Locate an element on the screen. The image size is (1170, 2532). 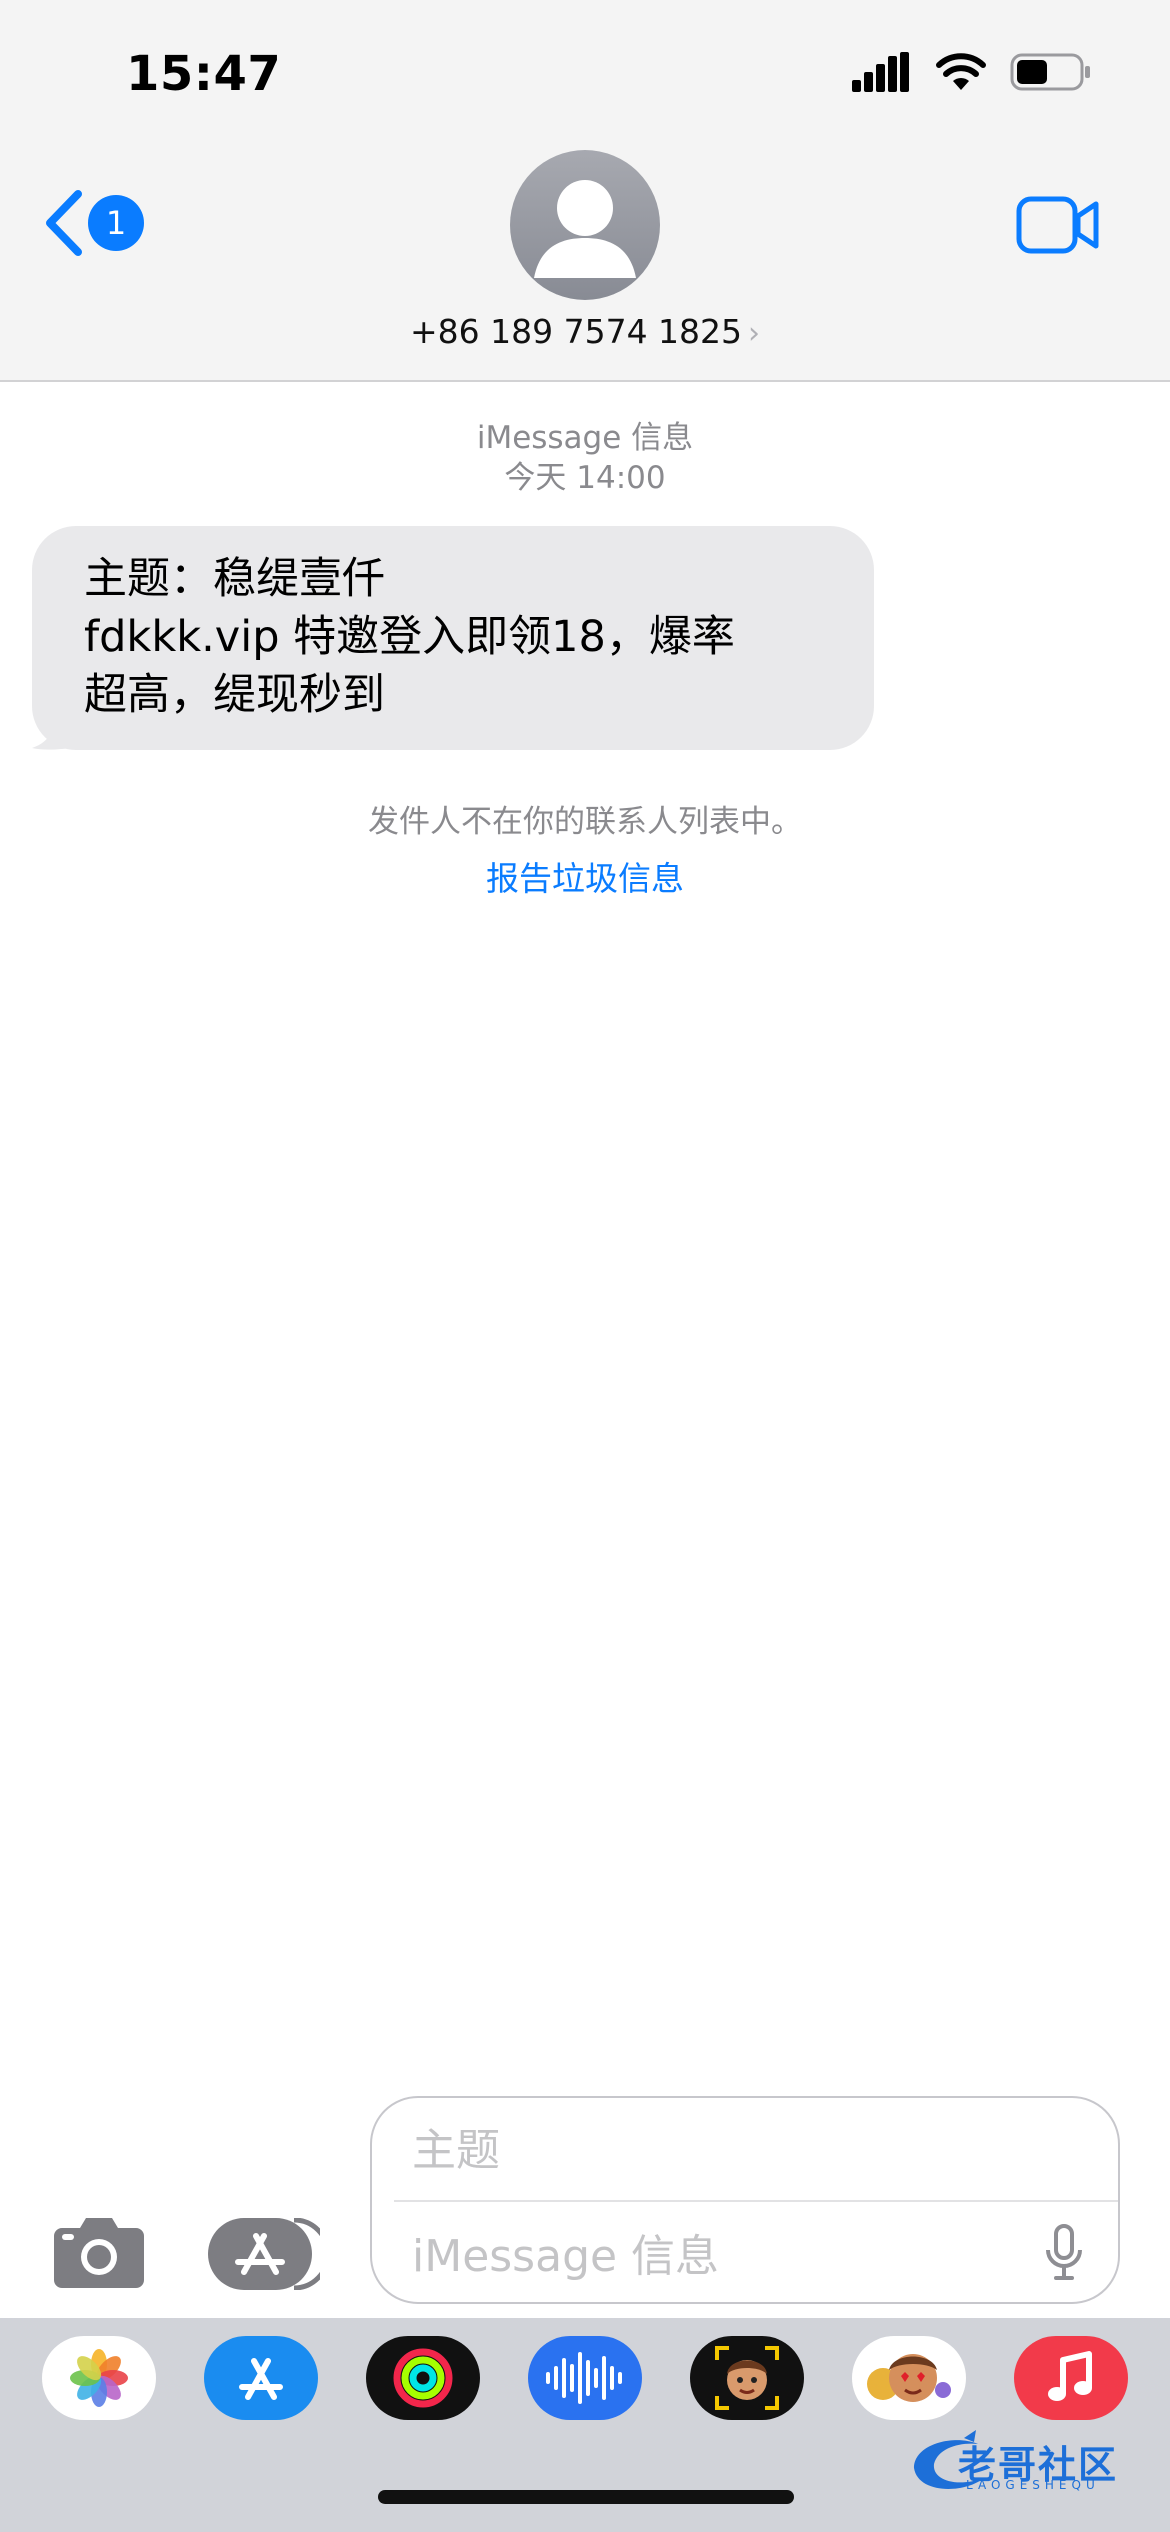
camera-button is located at coordinates (99, 2254).